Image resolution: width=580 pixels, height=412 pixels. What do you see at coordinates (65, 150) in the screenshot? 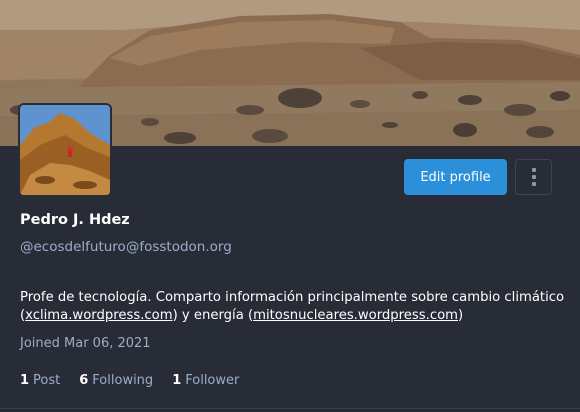
I see `avatar` at bounding box center [65, 150].